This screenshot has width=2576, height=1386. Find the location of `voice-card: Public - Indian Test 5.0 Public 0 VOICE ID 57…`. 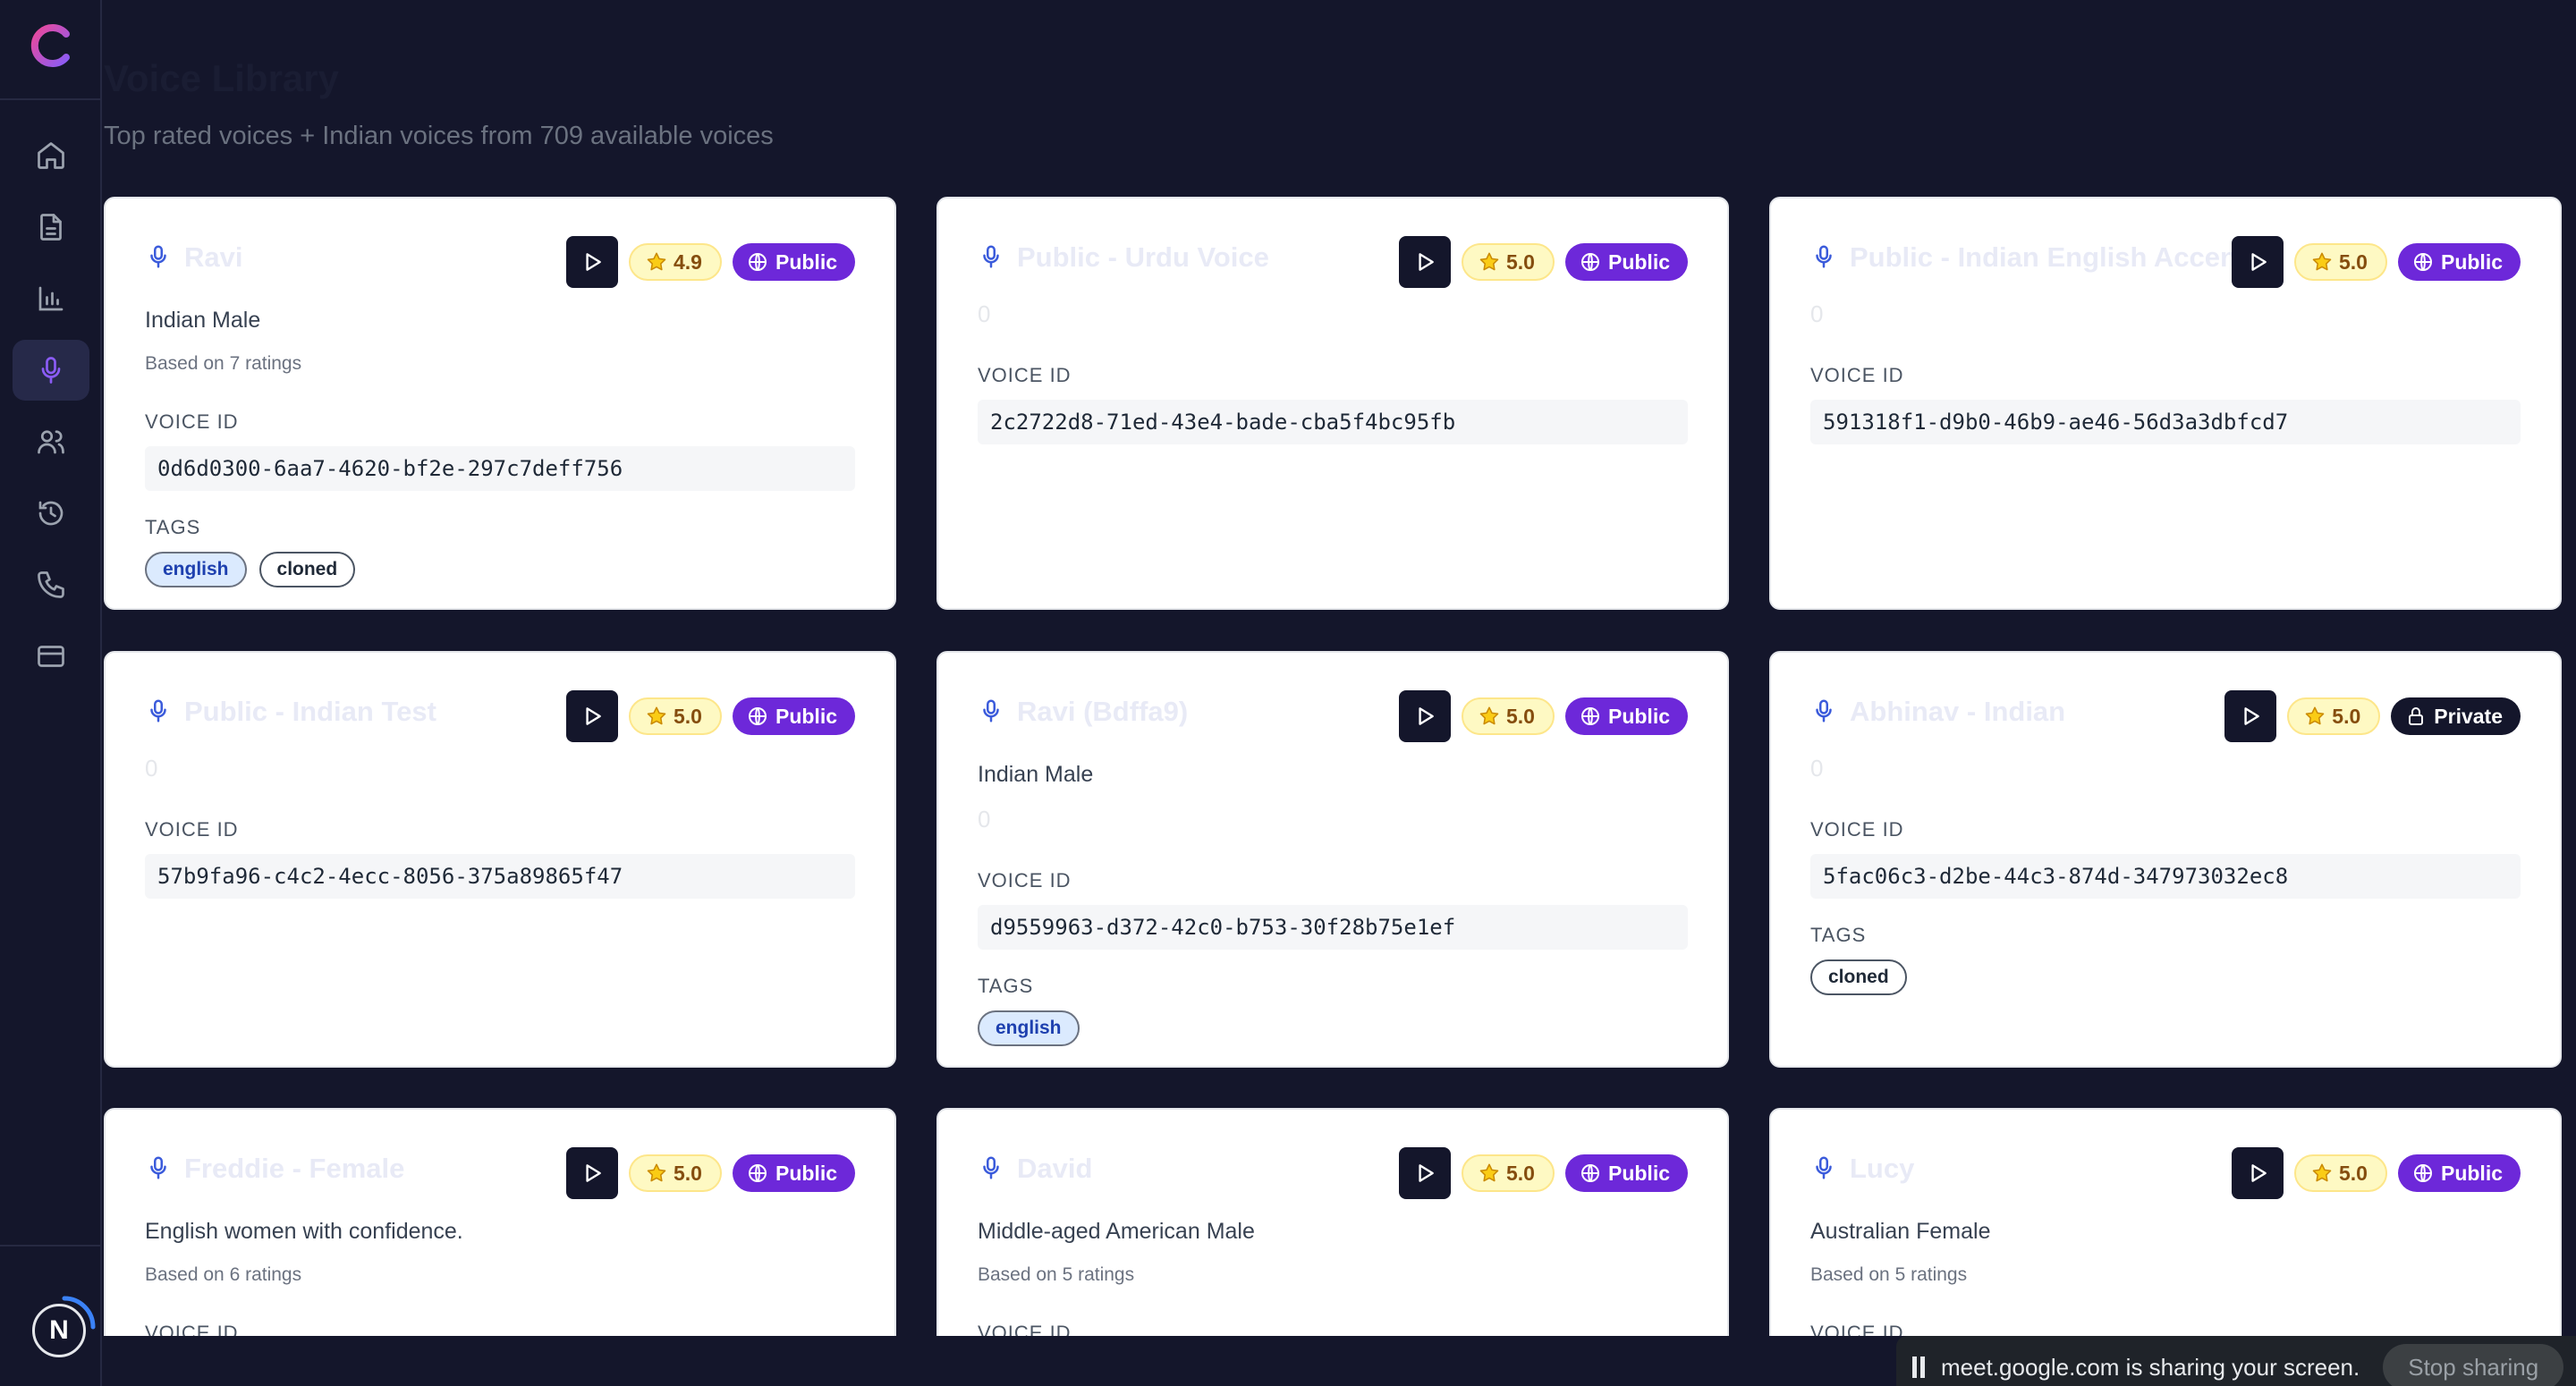

voice-card: Public - Indian Test 5.0 Public 0 VOICE ID 57… is located at coordinates (500, 860).